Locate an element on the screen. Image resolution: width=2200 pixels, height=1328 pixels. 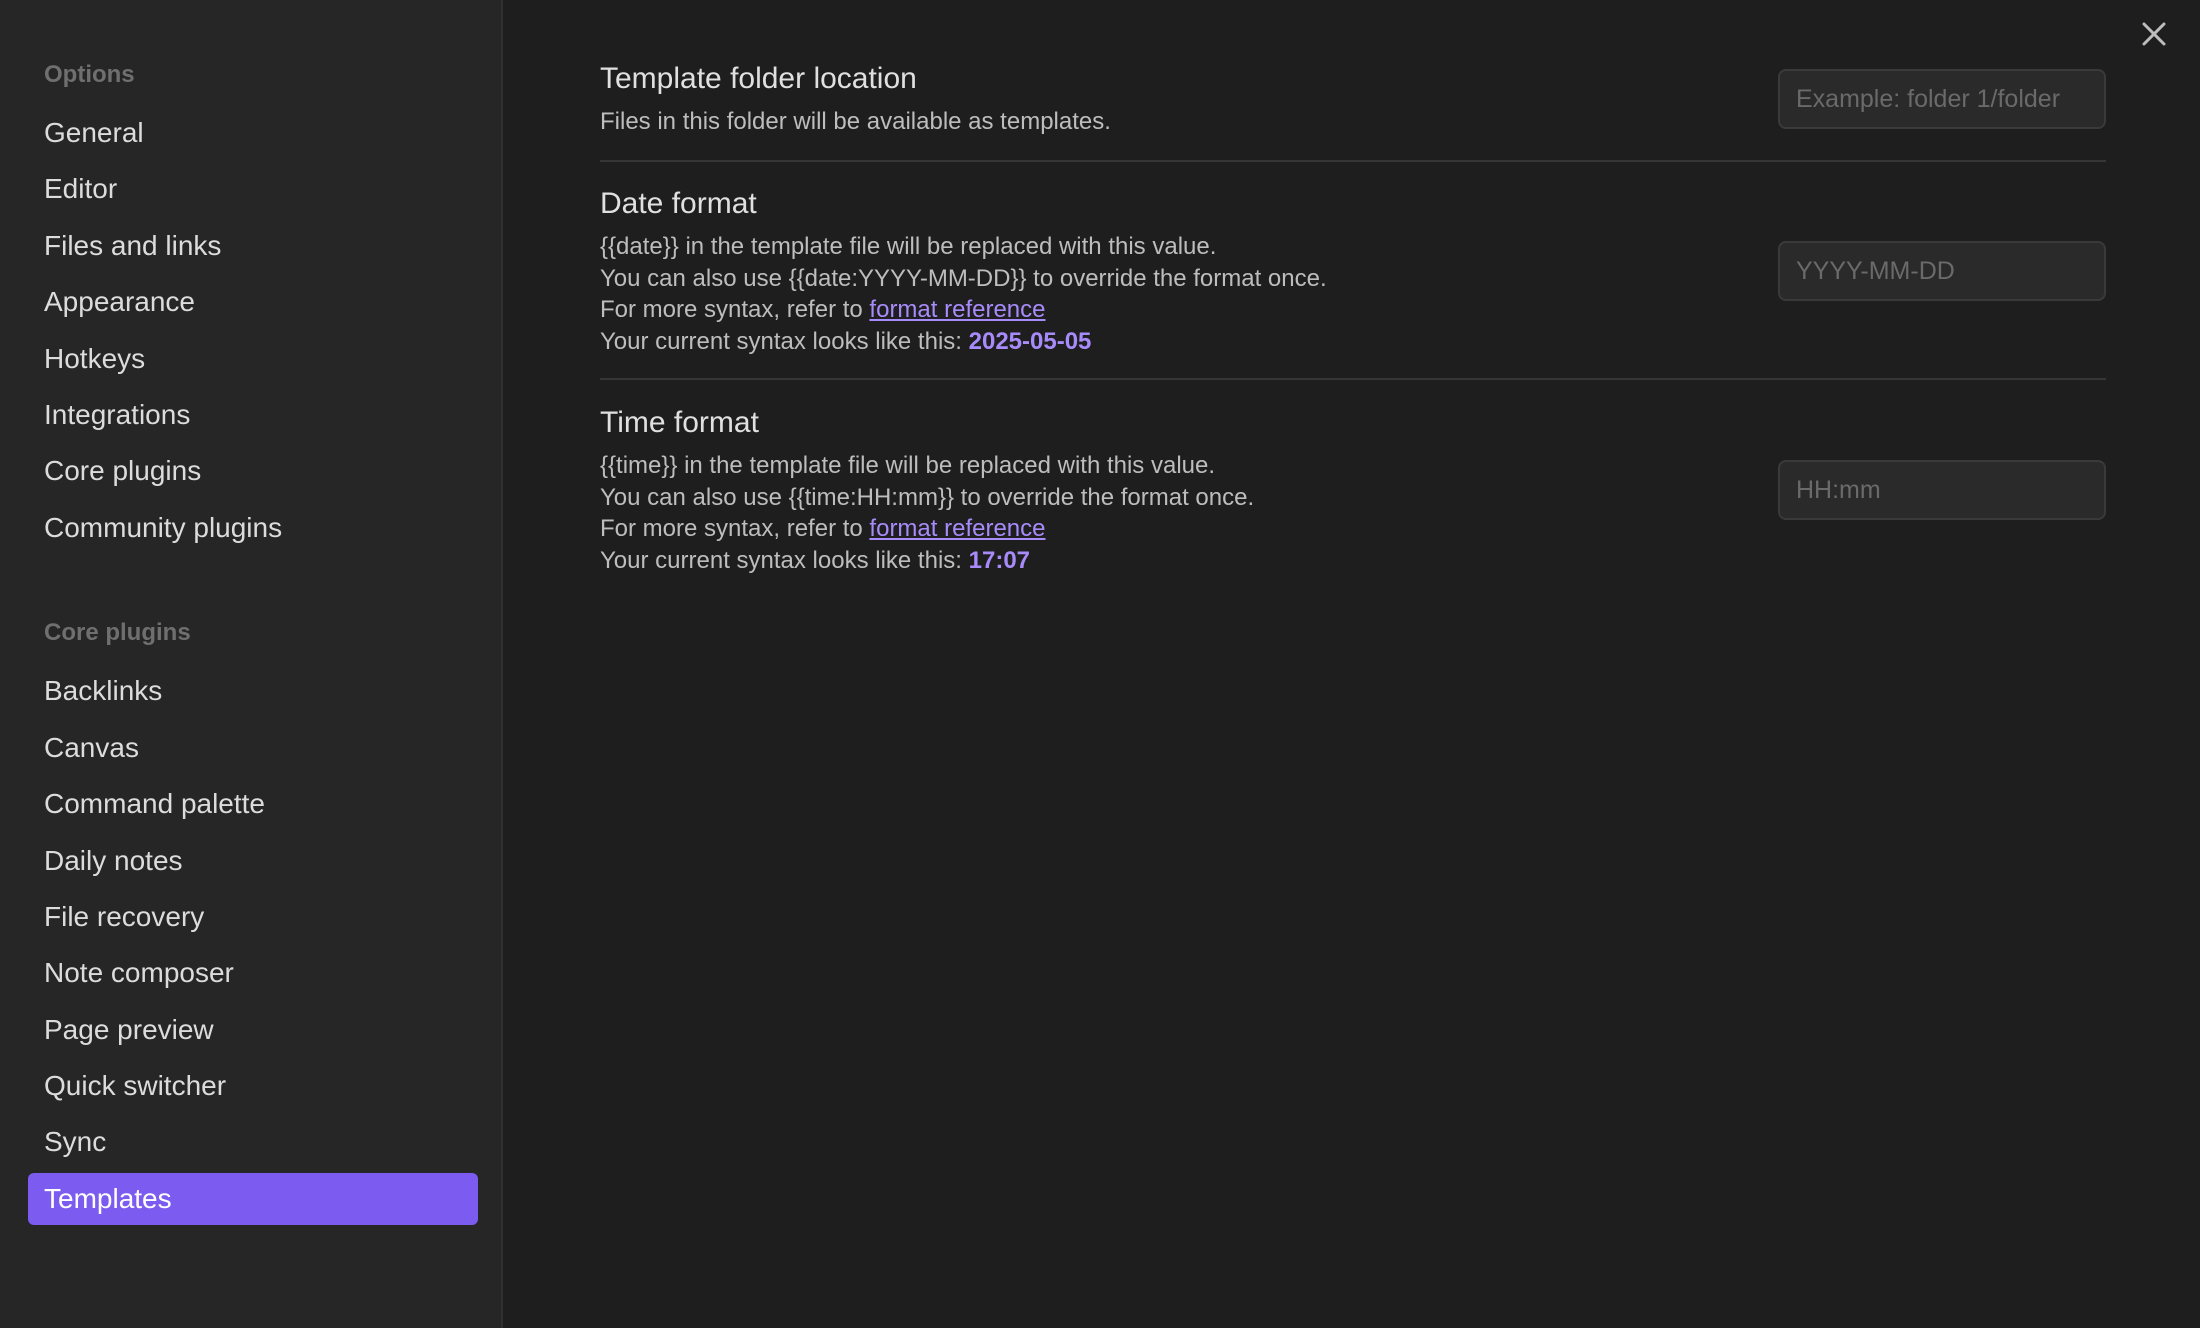
date-format-input is located at coordinates (1942, 271).